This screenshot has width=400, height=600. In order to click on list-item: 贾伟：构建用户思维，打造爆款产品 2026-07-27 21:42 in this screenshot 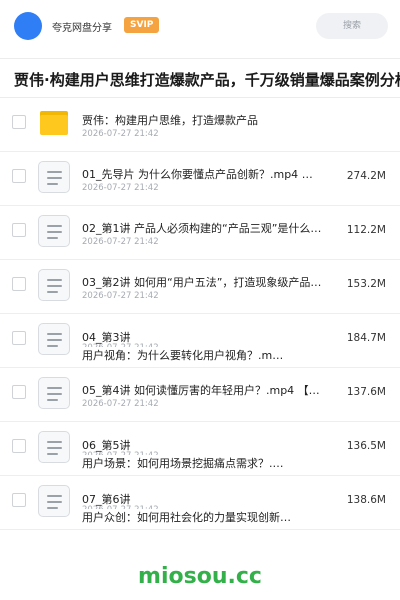, I will do `click(200, 125)`.